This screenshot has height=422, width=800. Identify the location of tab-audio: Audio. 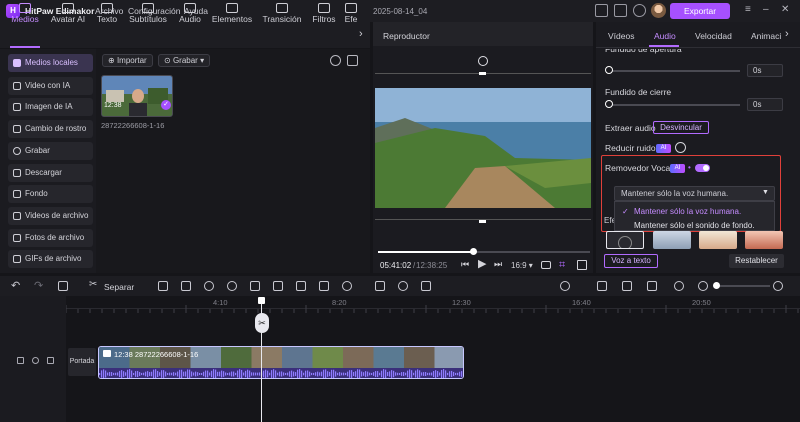
(190, 13).